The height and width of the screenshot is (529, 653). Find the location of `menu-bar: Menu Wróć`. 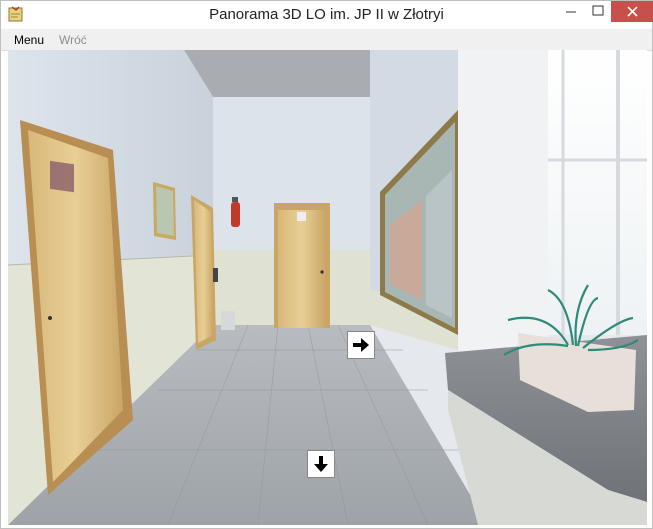

menu-bar: Menu Wróć is located at coordinates (326, 40).